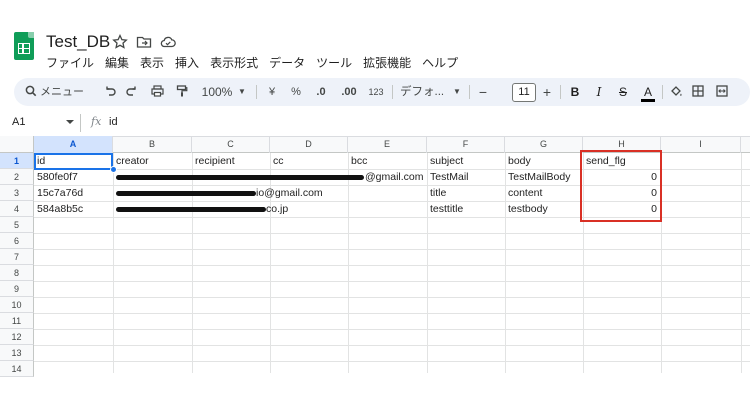 This screenshot has height=400, width=750. I want to click on menu-data: データ, so click(287, 62).